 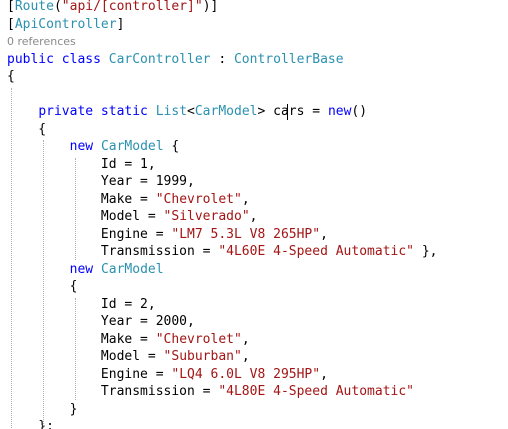 I want to click on code-line: Model = "Silverado",, so click(x=222, y=217).